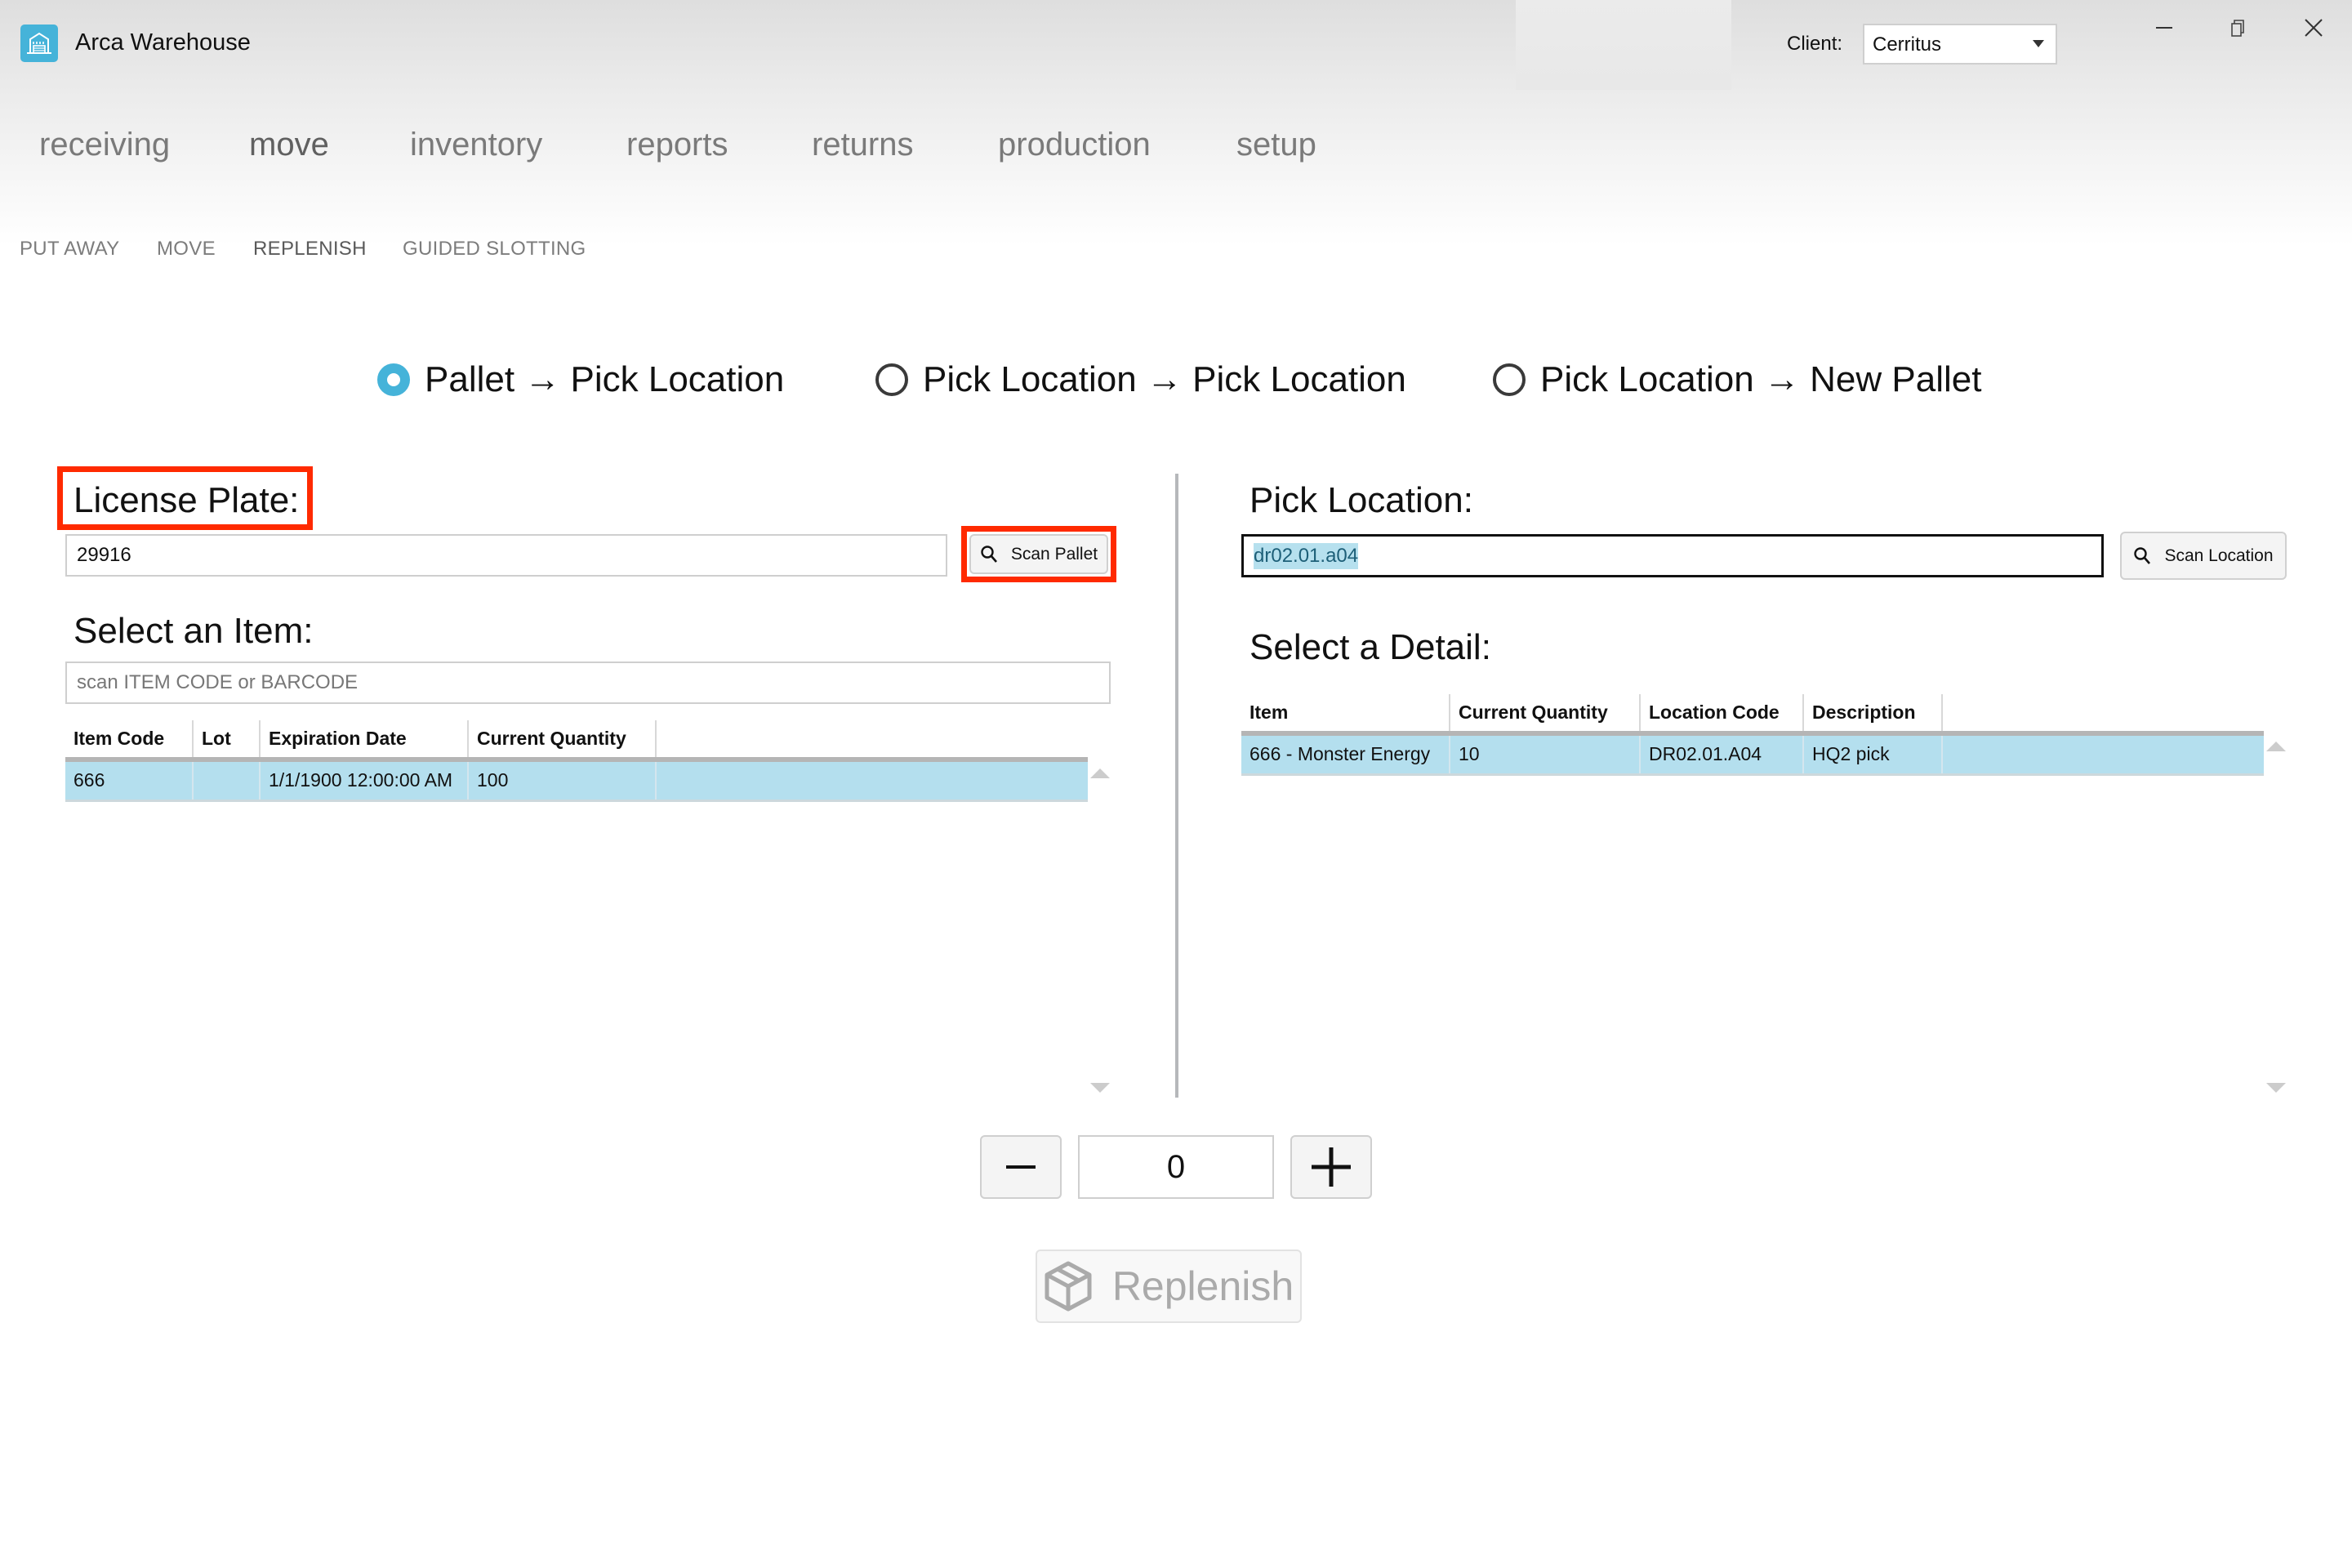 The width and height of the screenshot is (2352, 1568). I want to click on title-bar-tab-highlight, so click(1623, 45).